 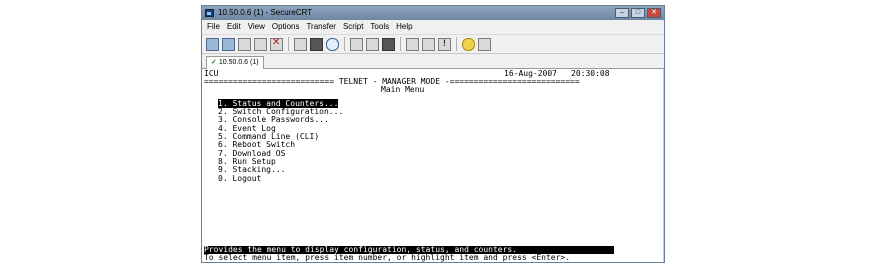 What do you see at coordinates (654, 13) in the screenshot?
I see `close-button: ✕` at bounding box center [654, 13].